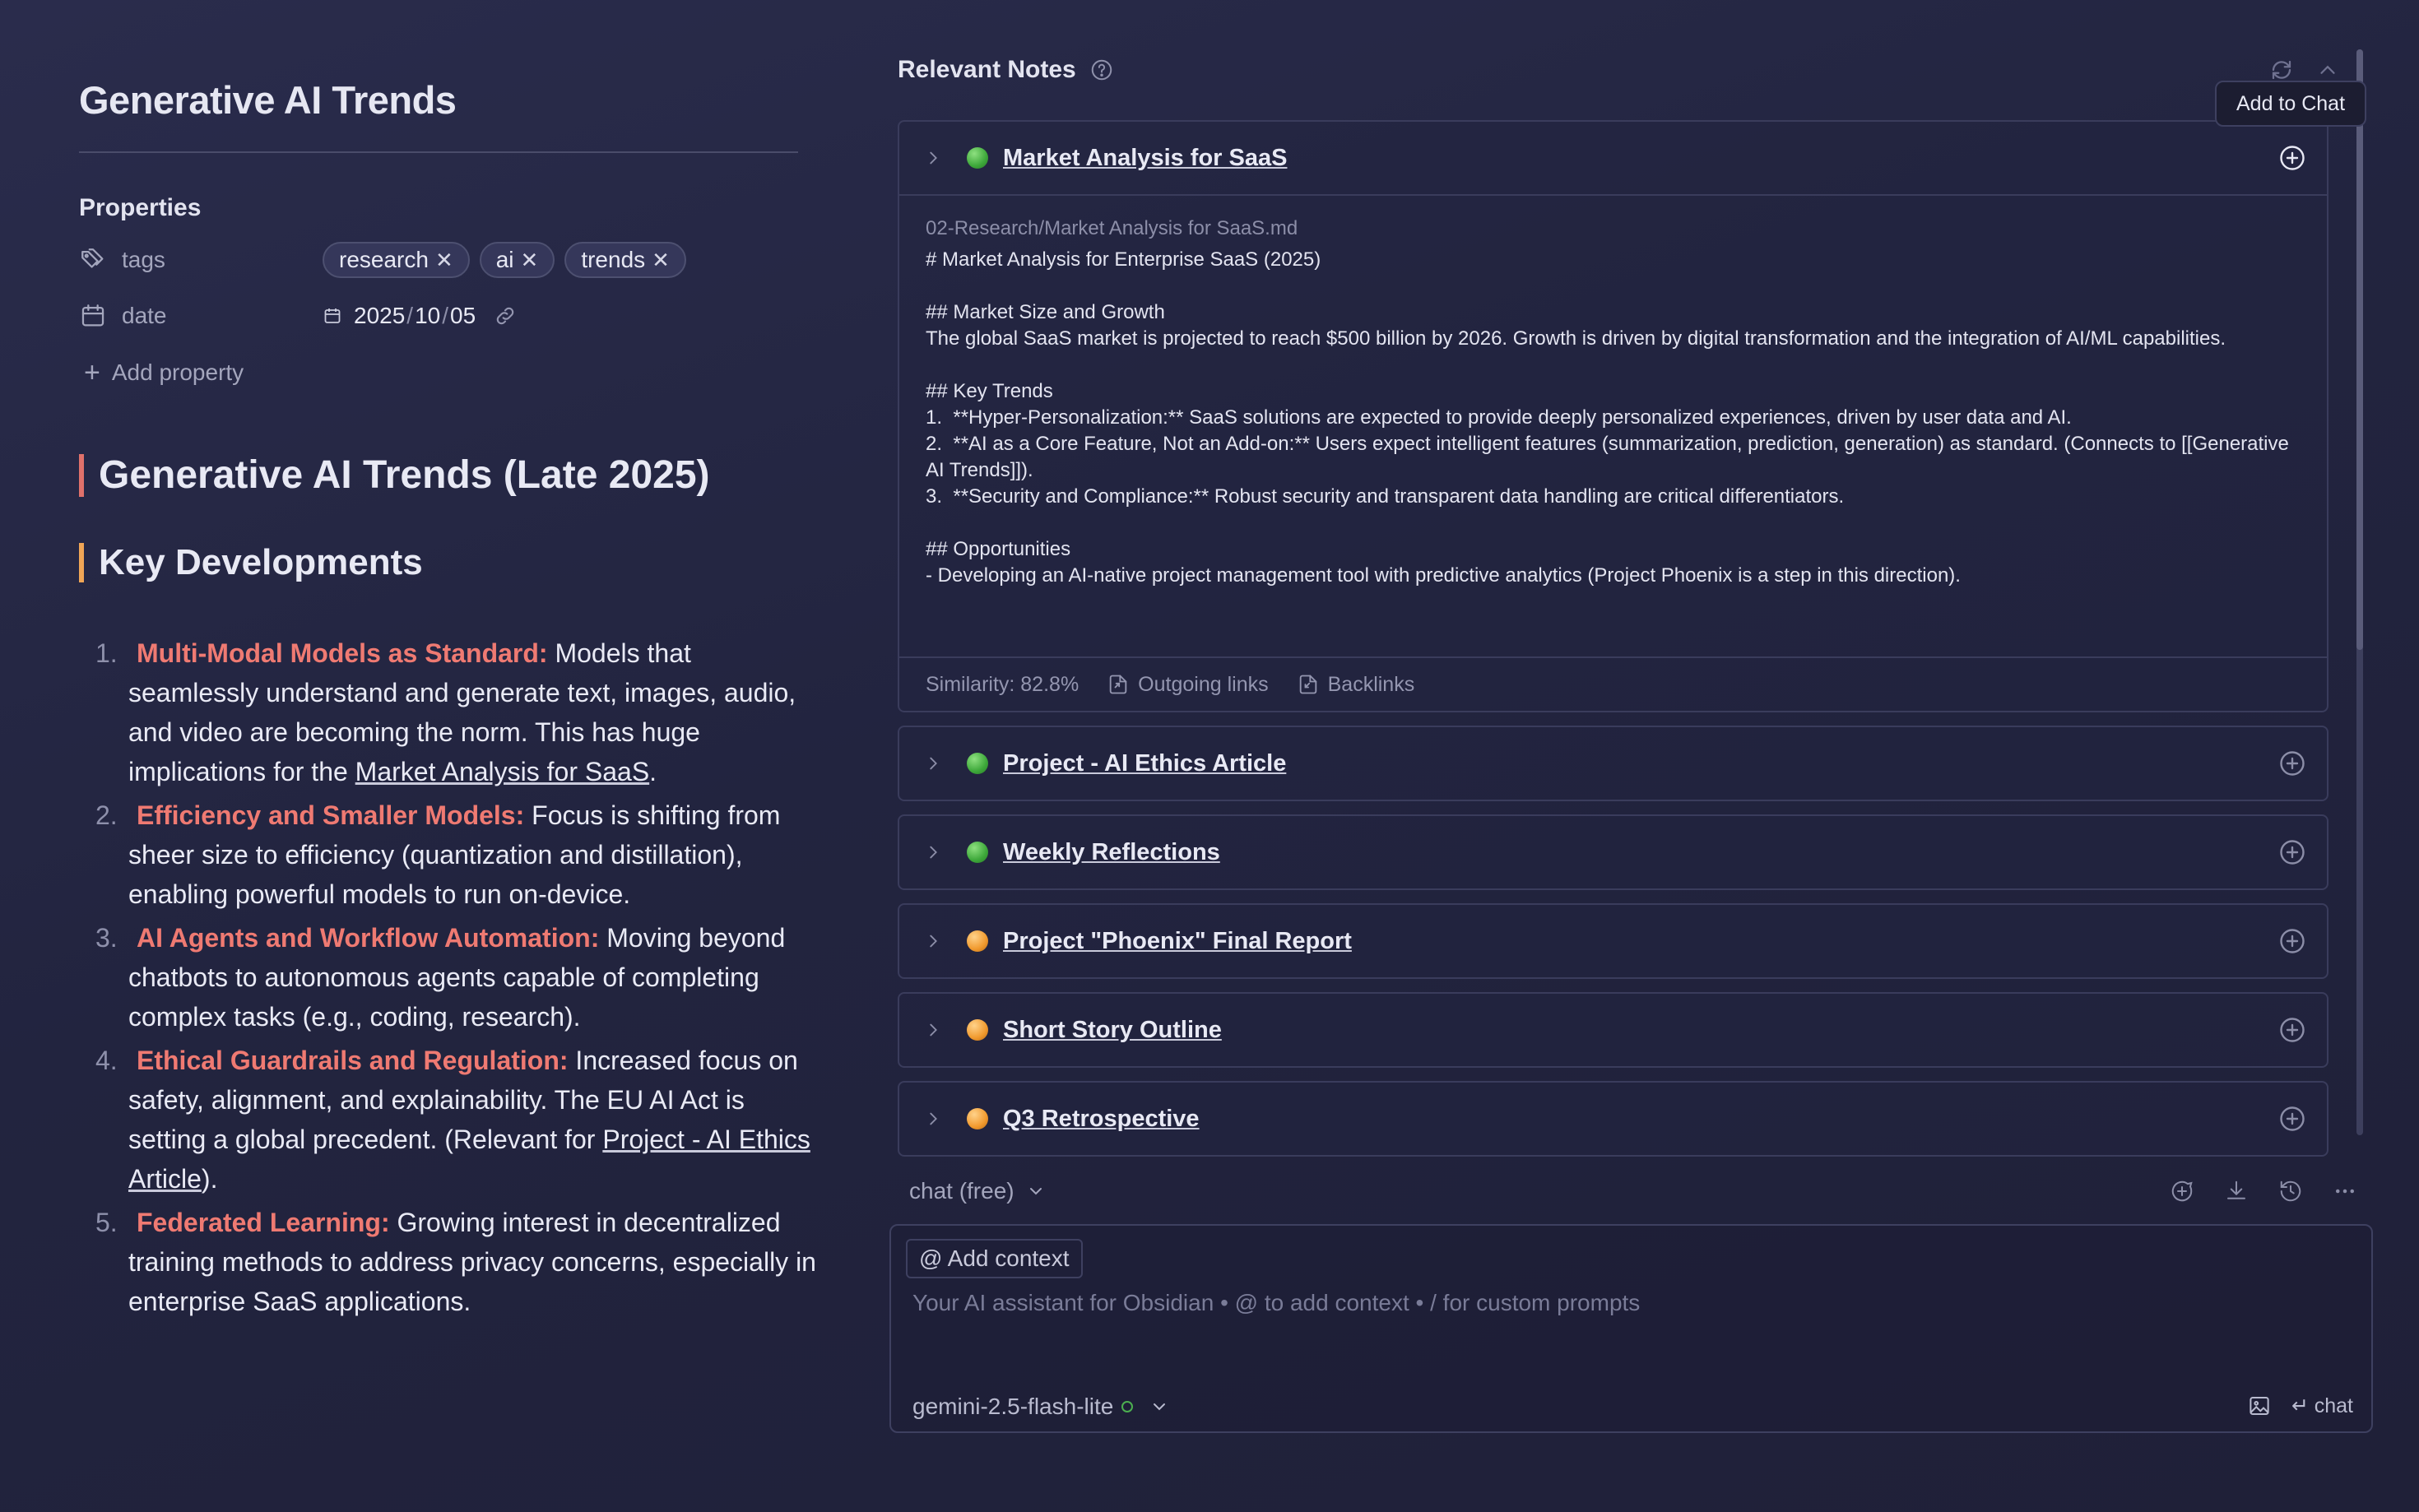  Describe the element at coordinates (1101, 1119) in the screenshot. I see `note-link: Q3 Retrospective` at that location.